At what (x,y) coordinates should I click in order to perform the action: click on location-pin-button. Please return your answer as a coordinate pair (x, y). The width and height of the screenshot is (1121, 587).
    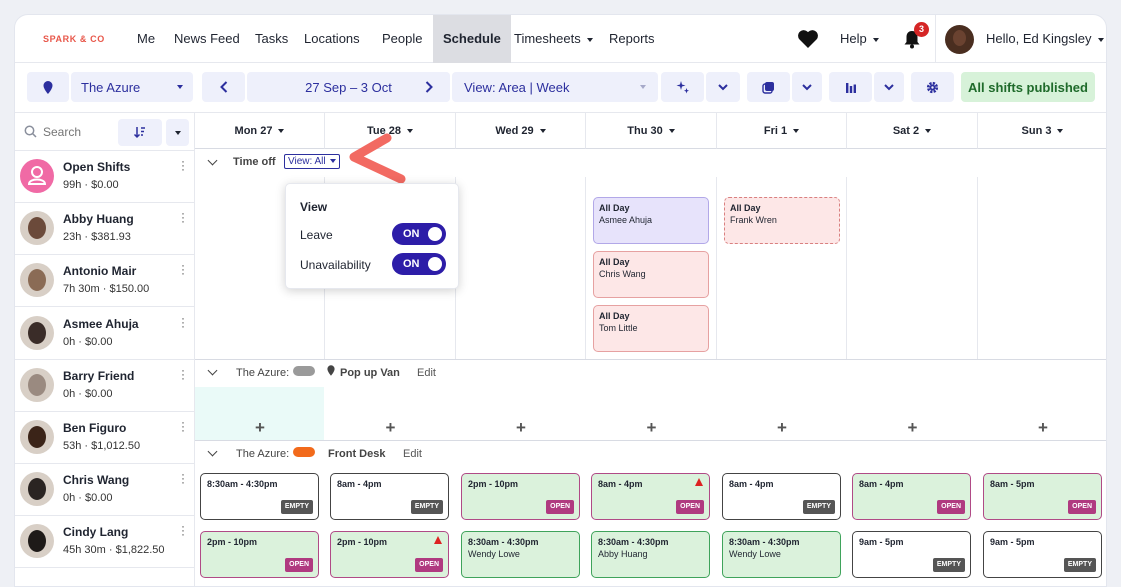
    Looking at the image, I should click on (48, 87).